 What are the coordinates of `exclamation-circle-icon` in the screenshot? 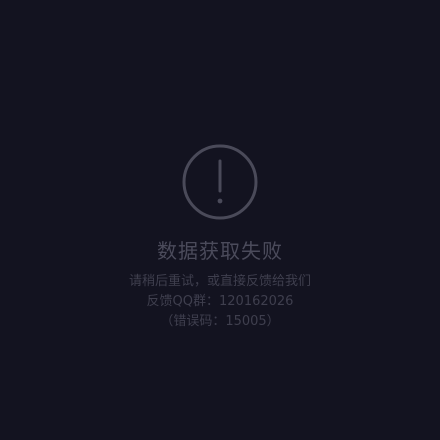 It's located at (220, 182).